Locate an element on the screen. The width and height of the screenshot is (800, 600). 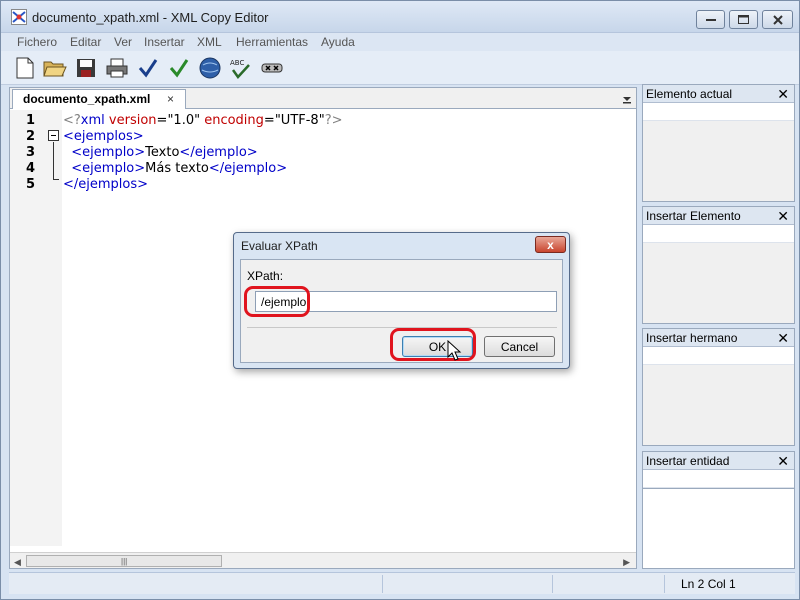
close-window-button is located at coordinates (777, 19).